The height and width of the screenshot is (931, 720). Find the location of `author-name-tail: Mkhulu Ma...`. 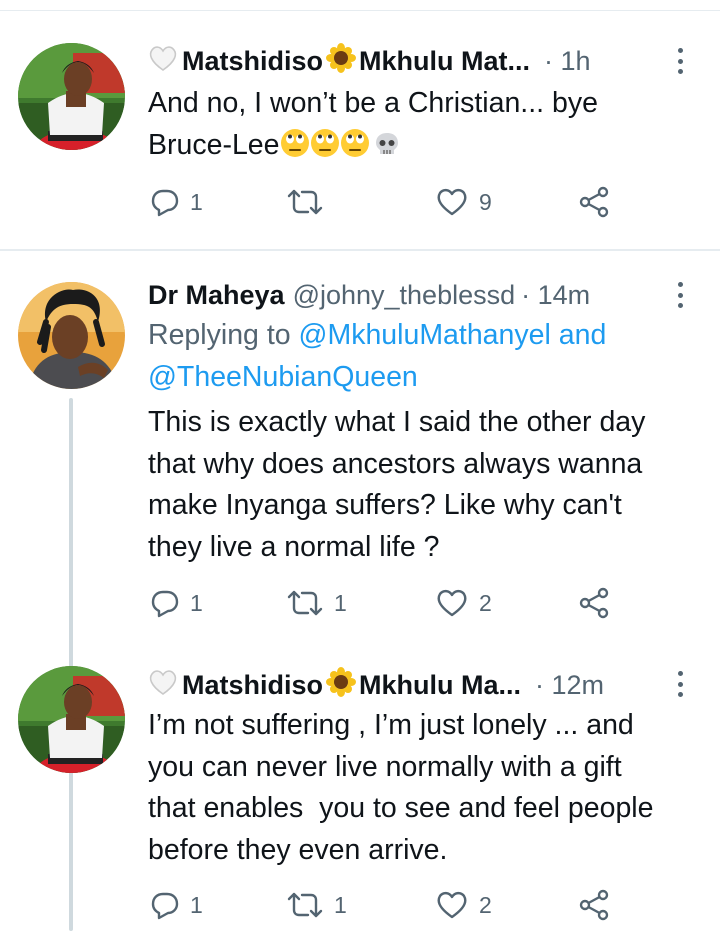

author-name-tail: Mkhulu Ma... is located at coordinates (440, 684).